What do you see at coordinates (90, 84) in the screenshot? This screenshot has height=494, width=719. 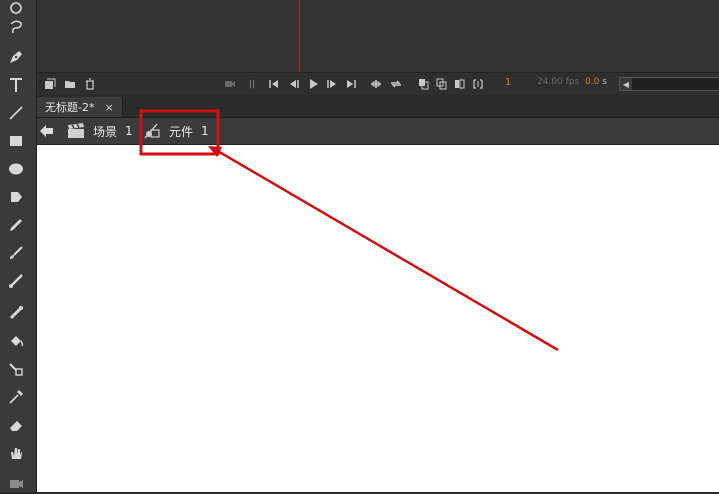 I see `delete-layer-icon` at bounding box center [90, 84].